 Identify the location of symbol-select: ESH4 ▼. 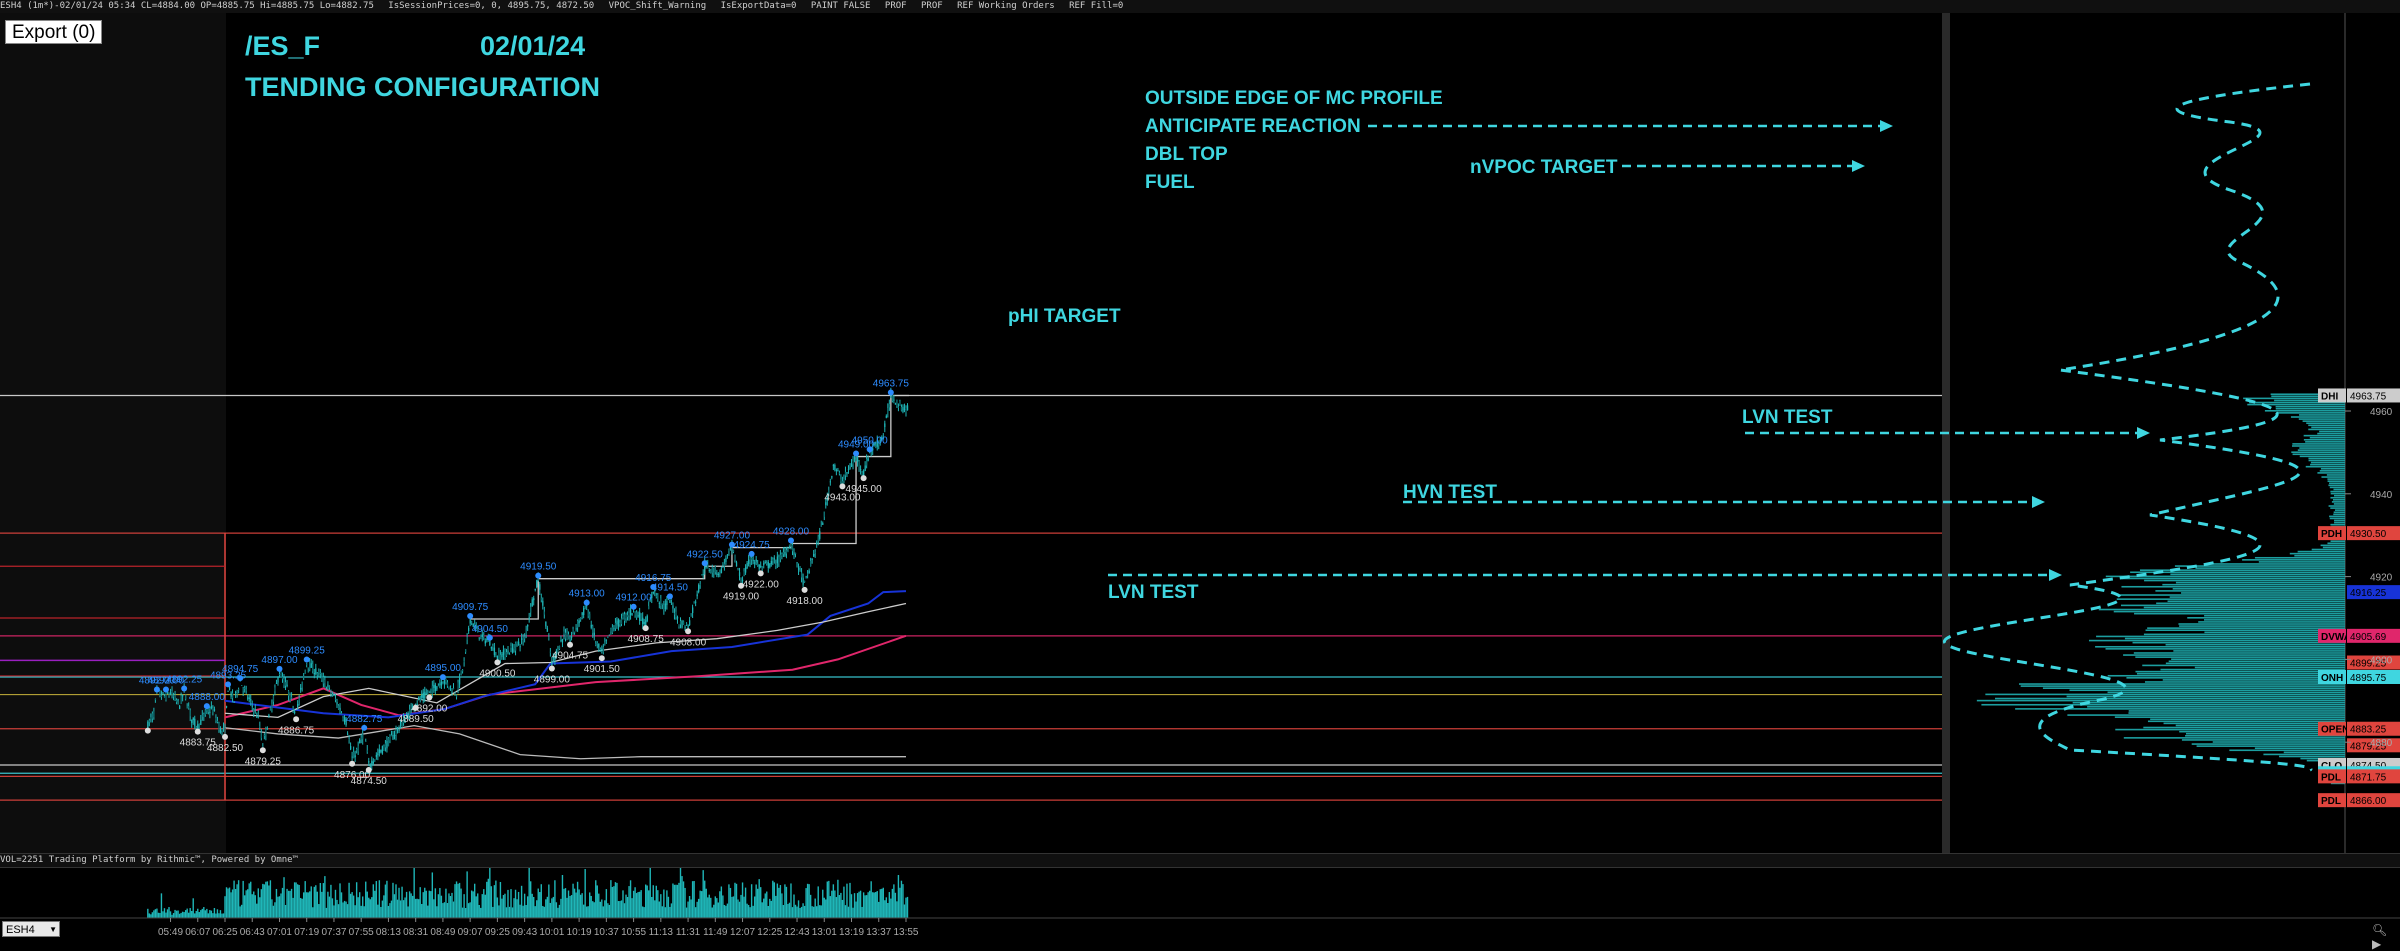
(31, 929).